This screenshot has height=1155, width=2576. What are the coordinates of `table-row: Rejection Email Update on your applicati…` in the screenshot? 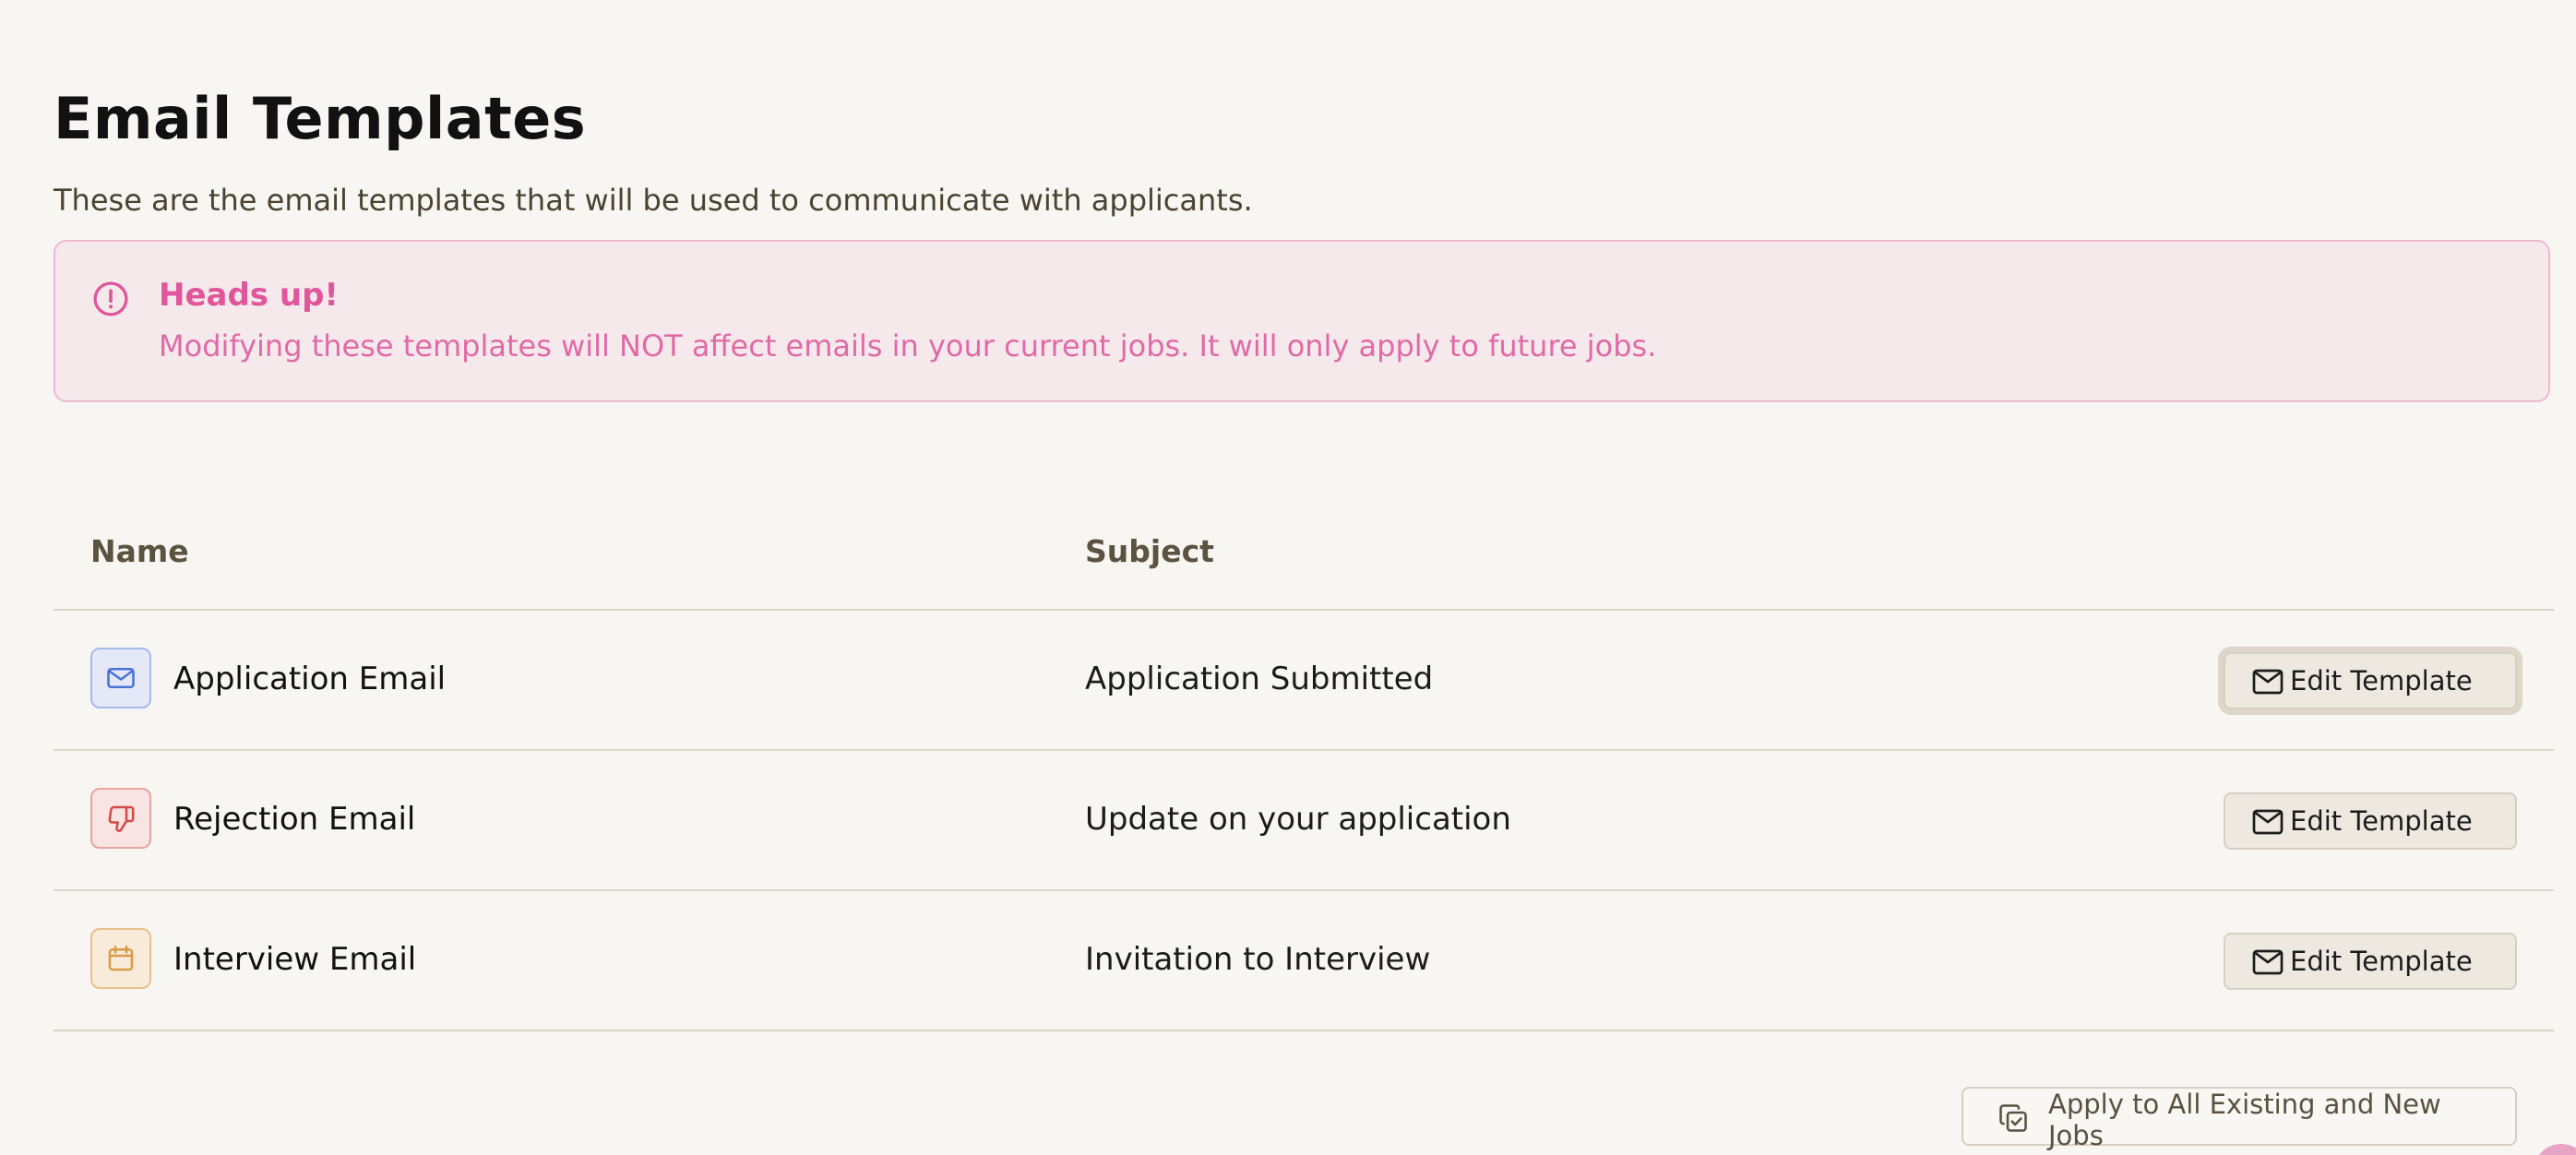 It's located at (1304, 821).